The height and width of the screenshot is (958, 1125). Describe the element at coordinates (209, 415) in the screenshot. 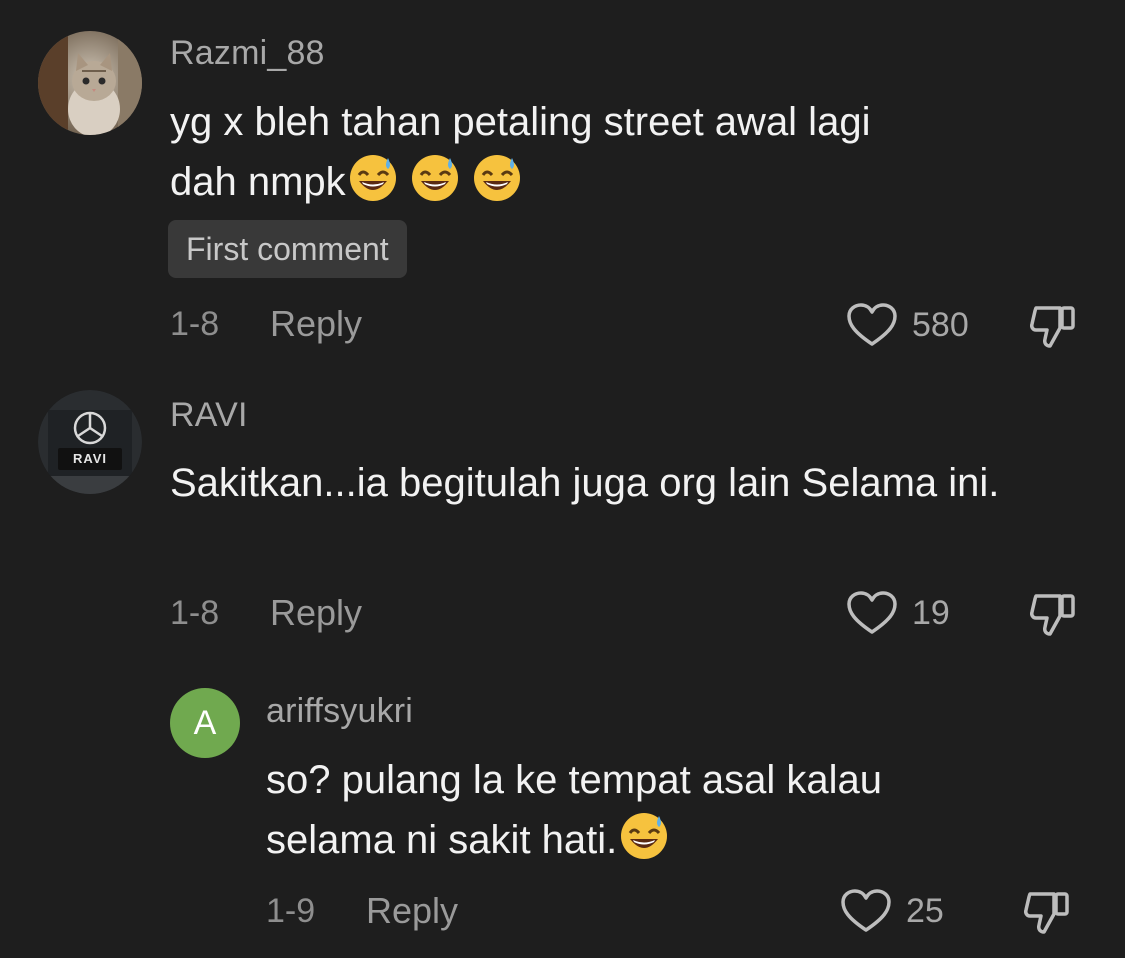

I see `username: RAVI` at that location.